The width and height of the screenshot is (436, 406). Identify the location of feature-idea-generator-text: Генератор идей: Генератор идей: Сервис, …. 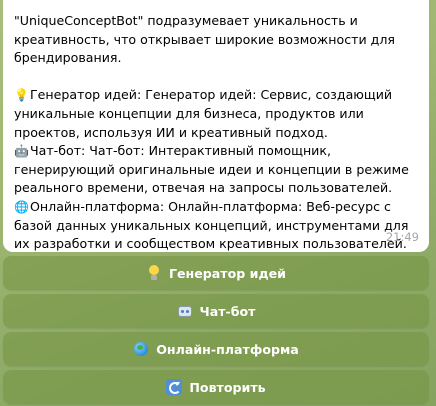
(203, 113).